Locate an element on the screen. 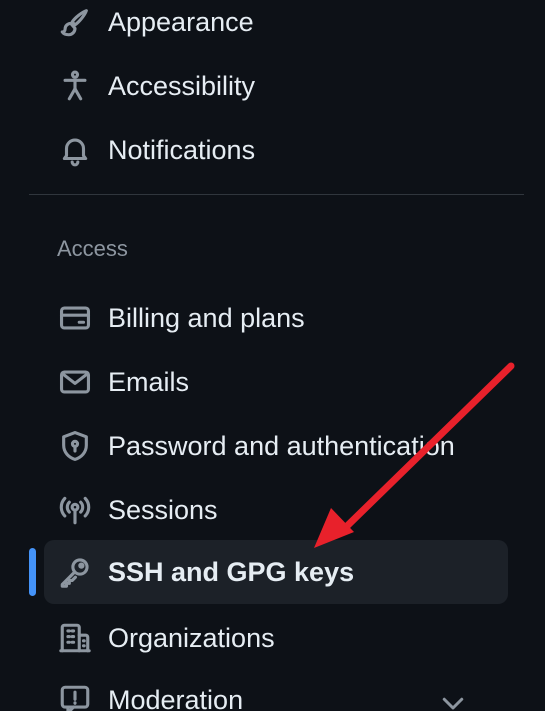  paintbrush-icon is located at coordinates (75, 22).